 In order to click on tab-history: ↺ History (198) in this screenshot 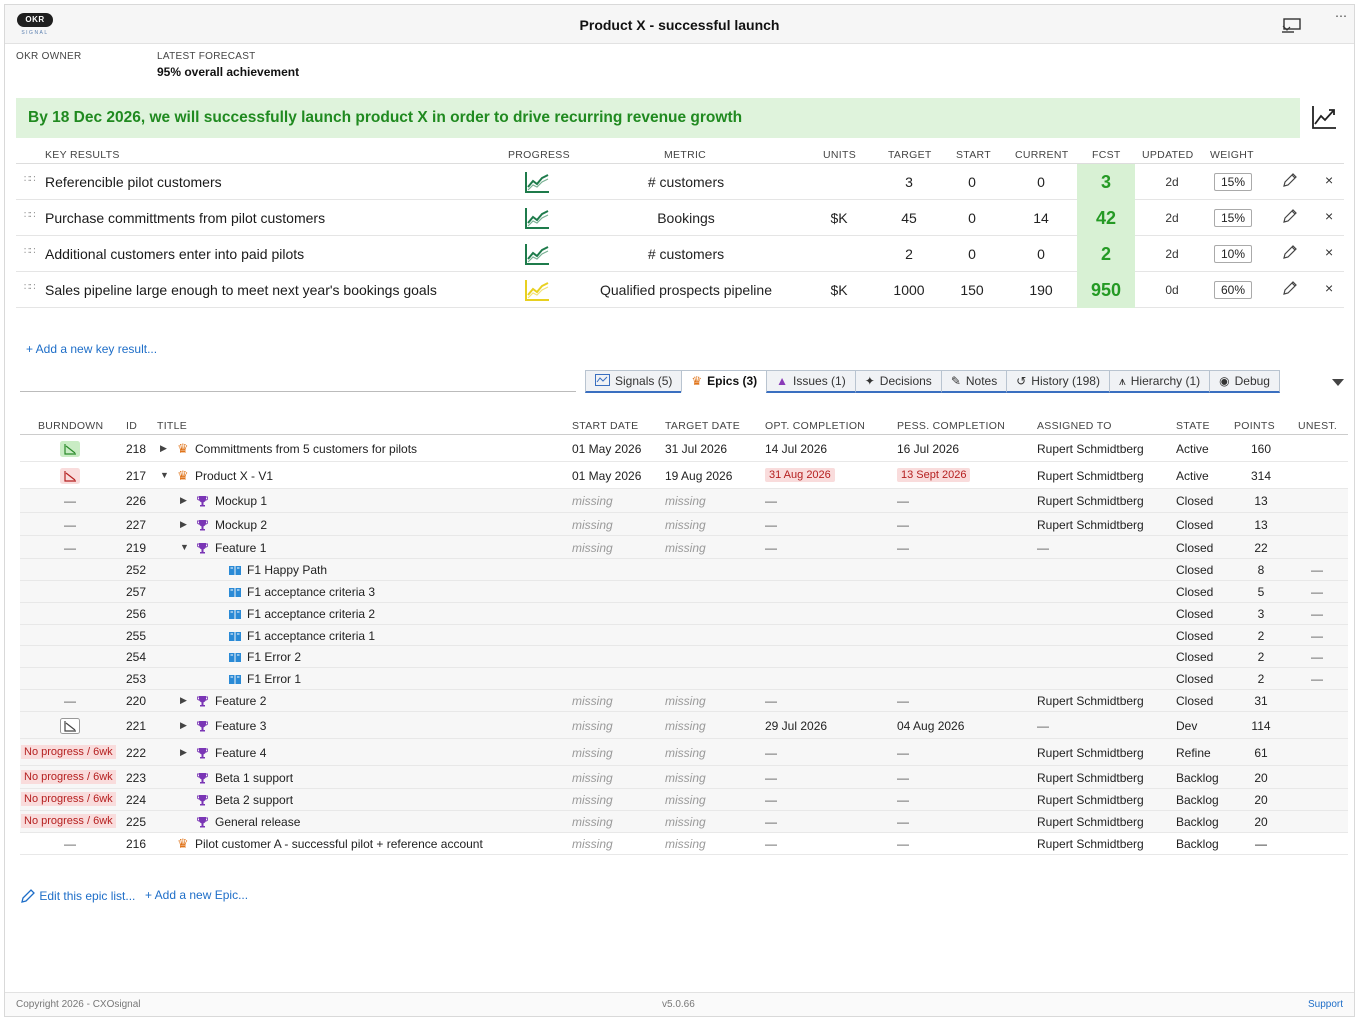, I will do `click(1058, 381)`.